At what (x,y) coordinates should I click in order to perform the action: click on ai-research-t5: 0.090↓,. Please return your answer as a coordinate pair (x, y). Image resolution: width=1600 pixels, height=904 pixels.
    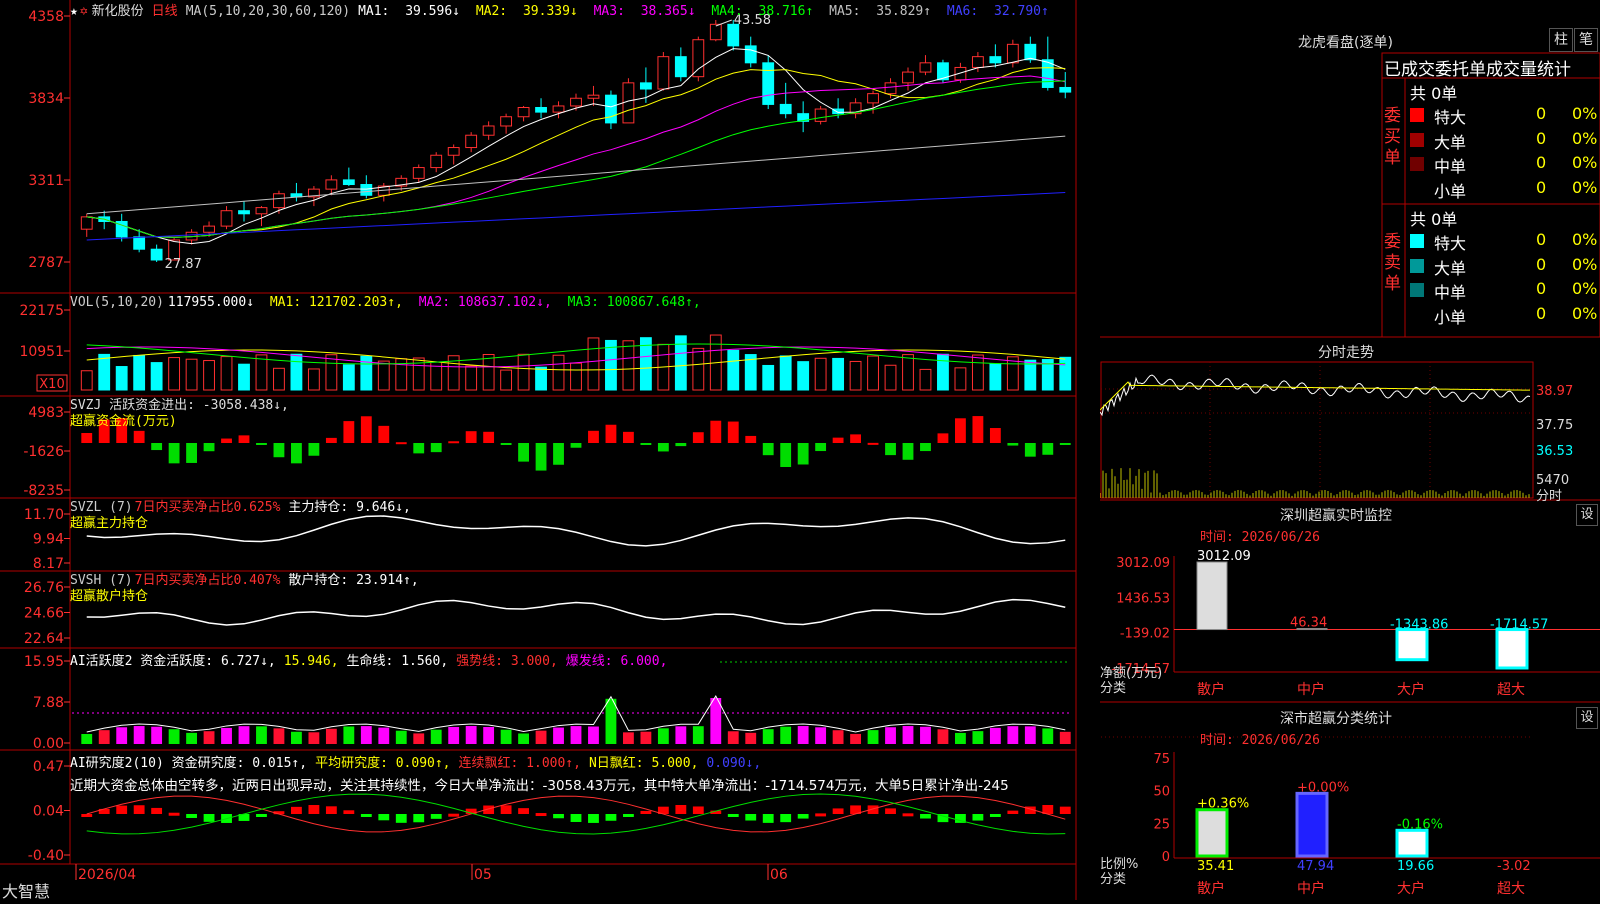
    Looking at the image, I should click on (734, 763).